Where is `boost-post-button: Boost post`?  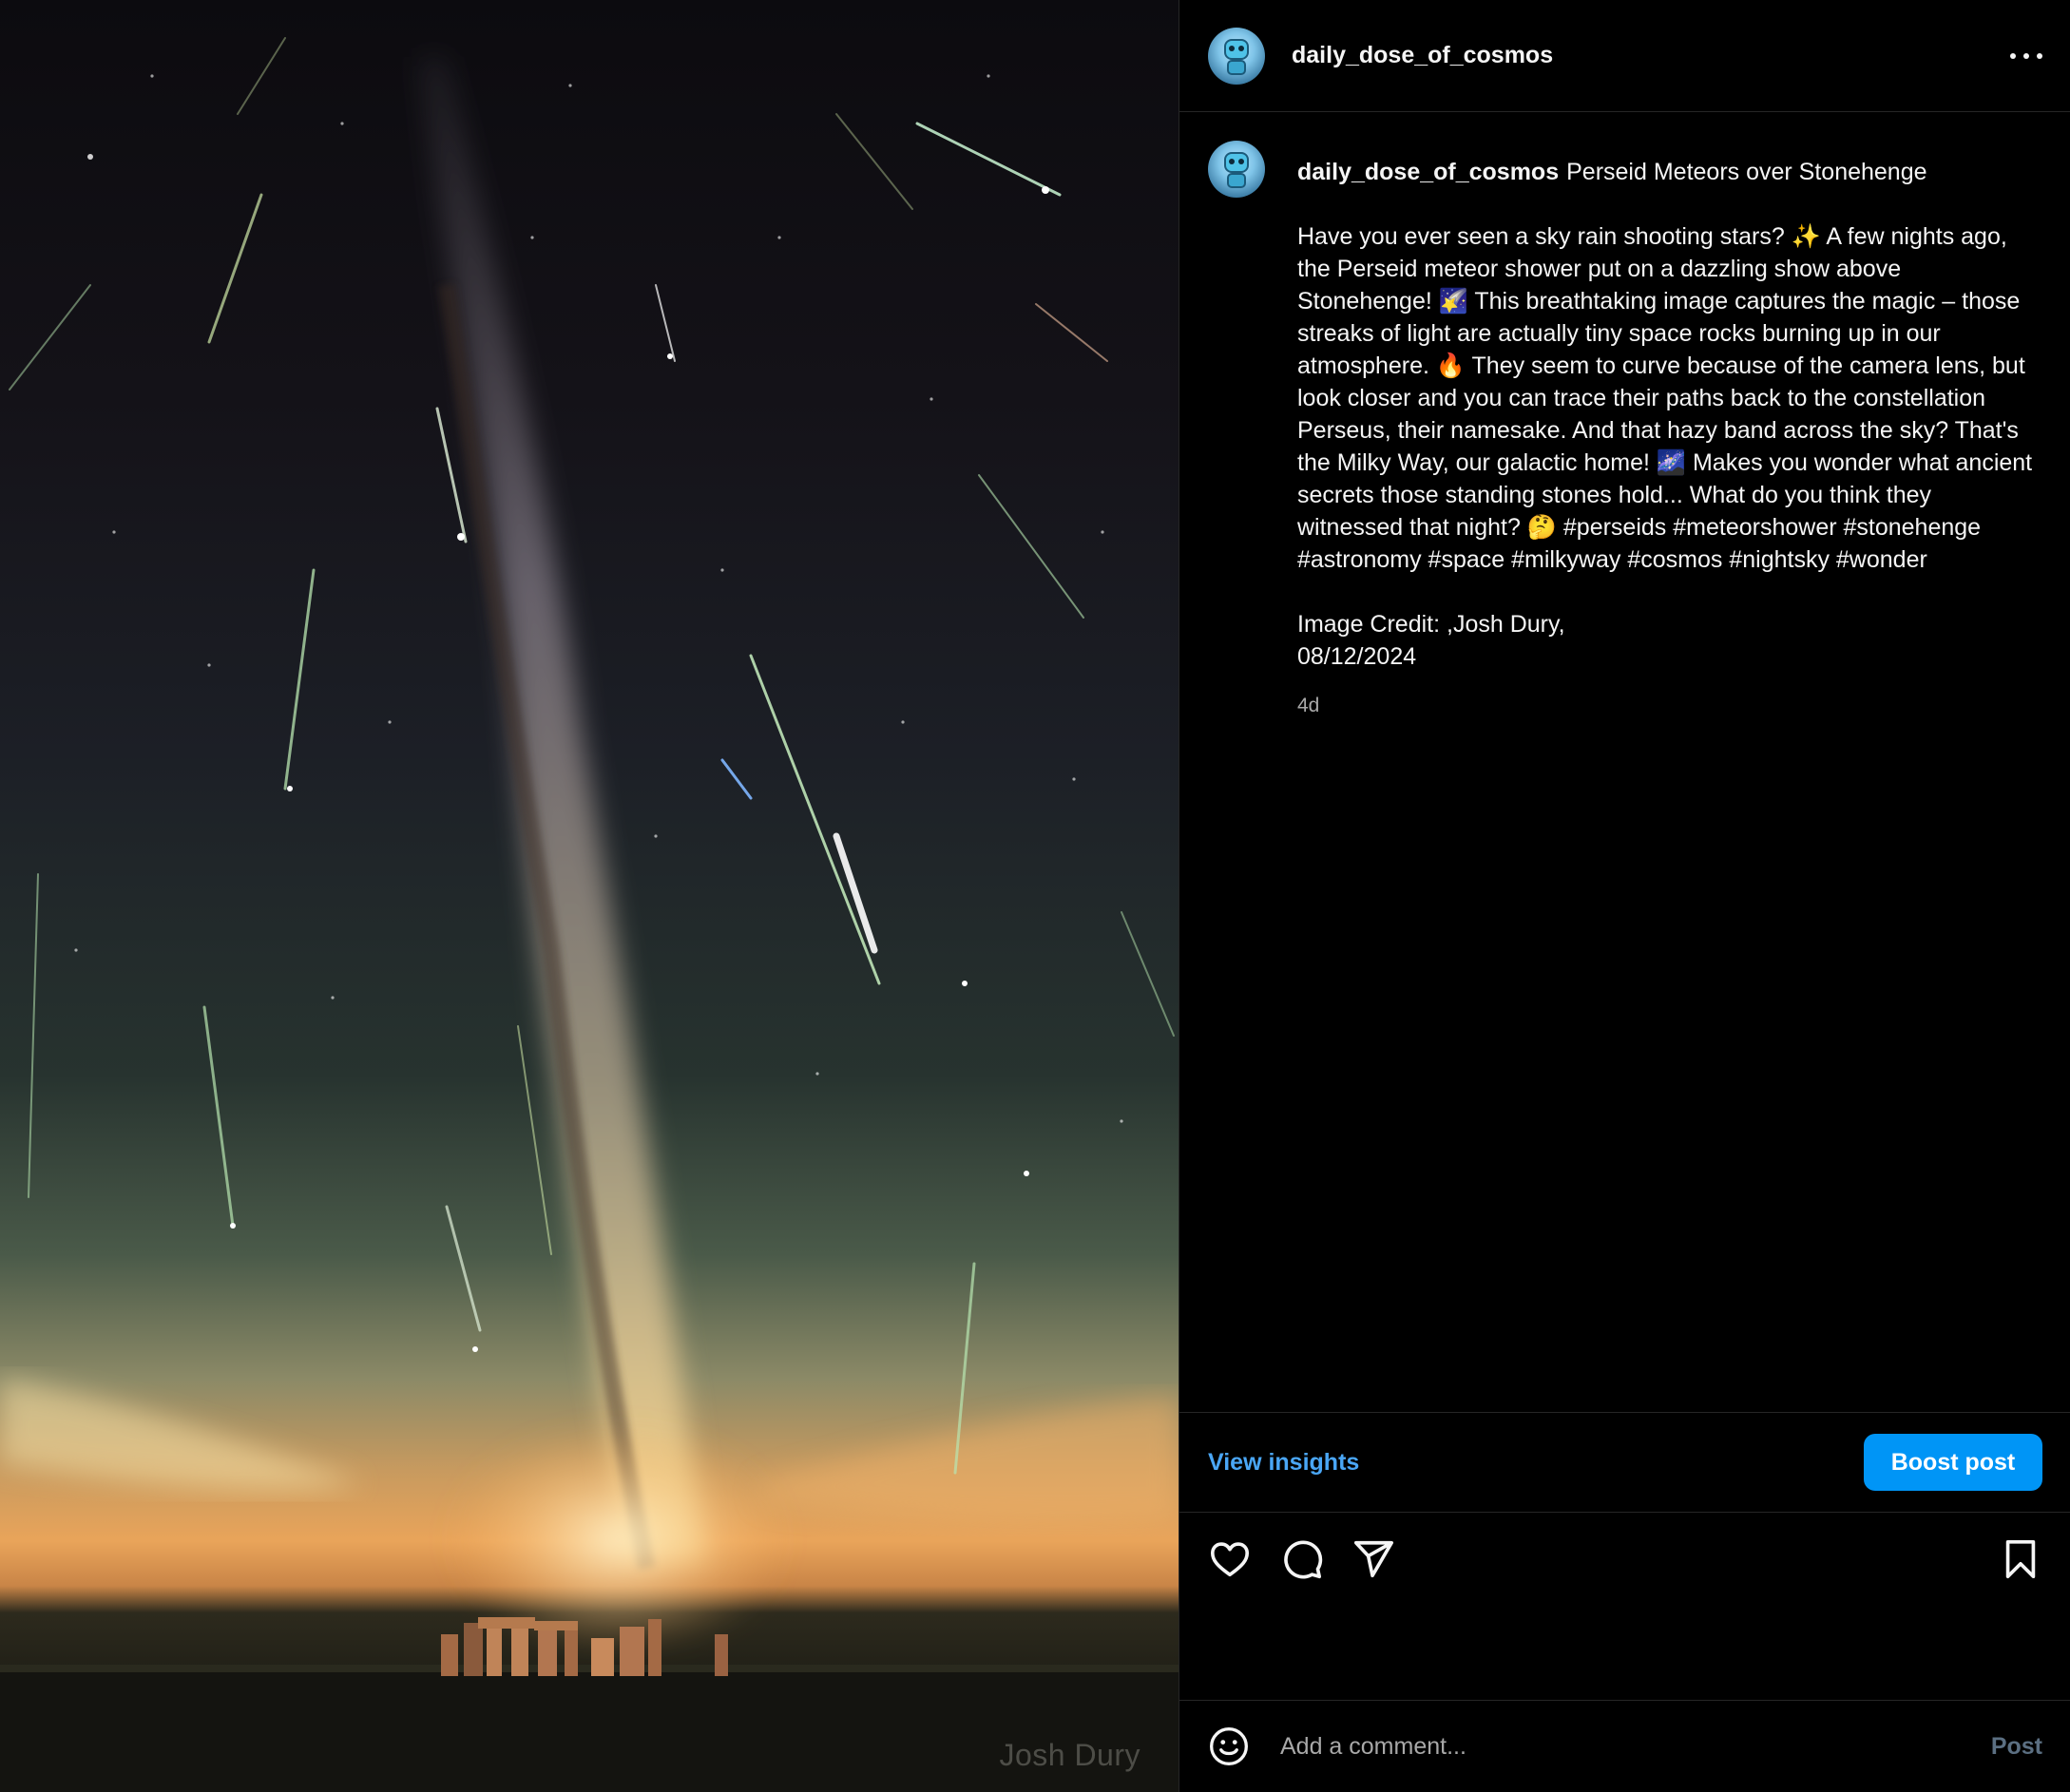
boost-post-button: Boost post is located at coordinates (1953, 1462).